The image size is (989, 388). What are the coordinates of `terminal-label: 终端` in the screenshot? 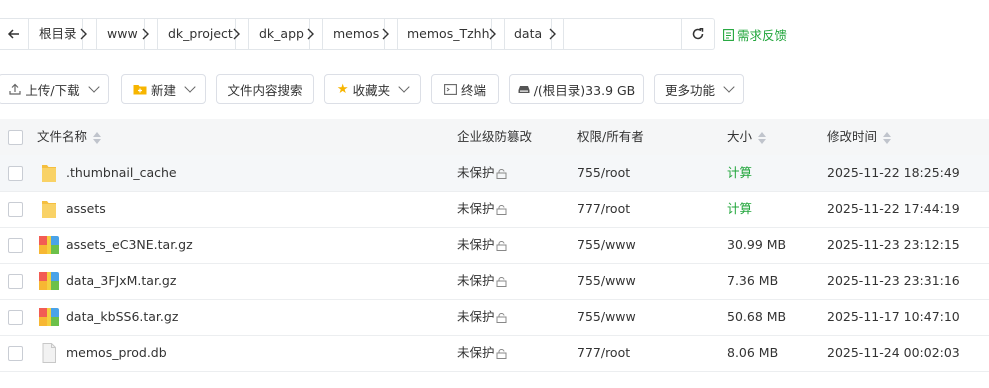 It's located at (473, 90).